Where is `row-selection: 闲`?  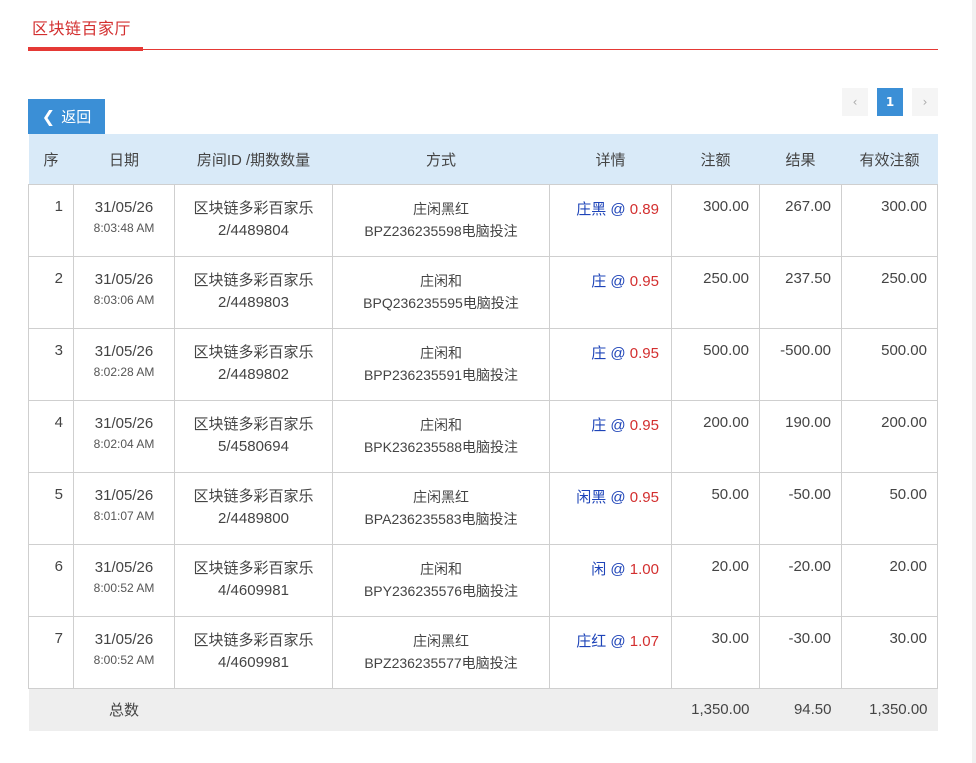
row-selection: 闲 is located at coordinates (599, 569).